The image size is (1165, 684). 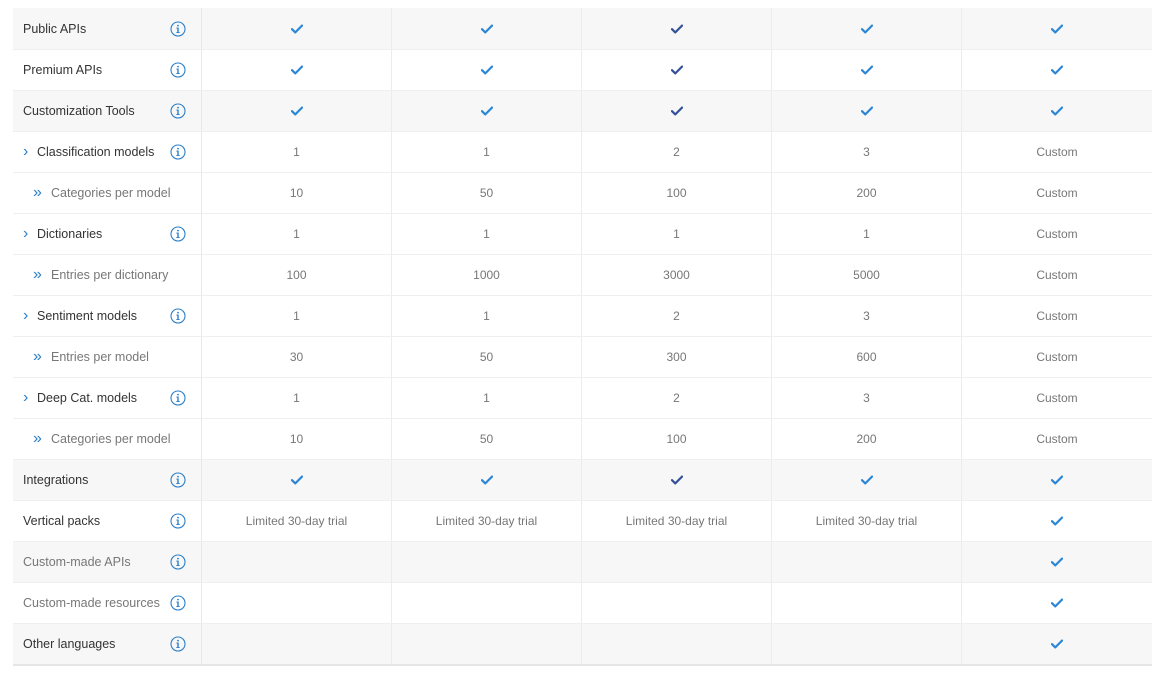 What do you see at coordinates (867, 275) in the screenshot?
I see `plan-cell: 5000` at bounding box center [867, 275].